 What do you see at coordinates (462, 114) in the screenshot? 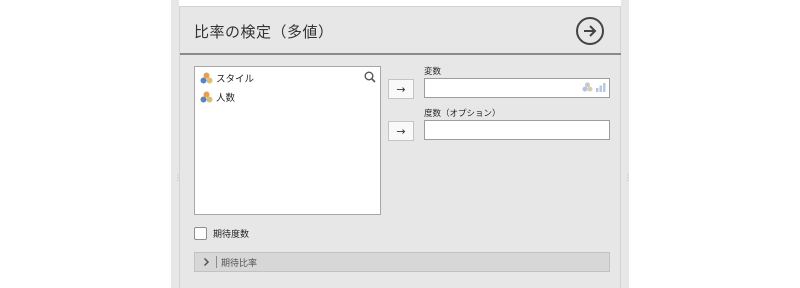
I see `count-field-label: 度数（オプション）` at bounding box center [462, 114].